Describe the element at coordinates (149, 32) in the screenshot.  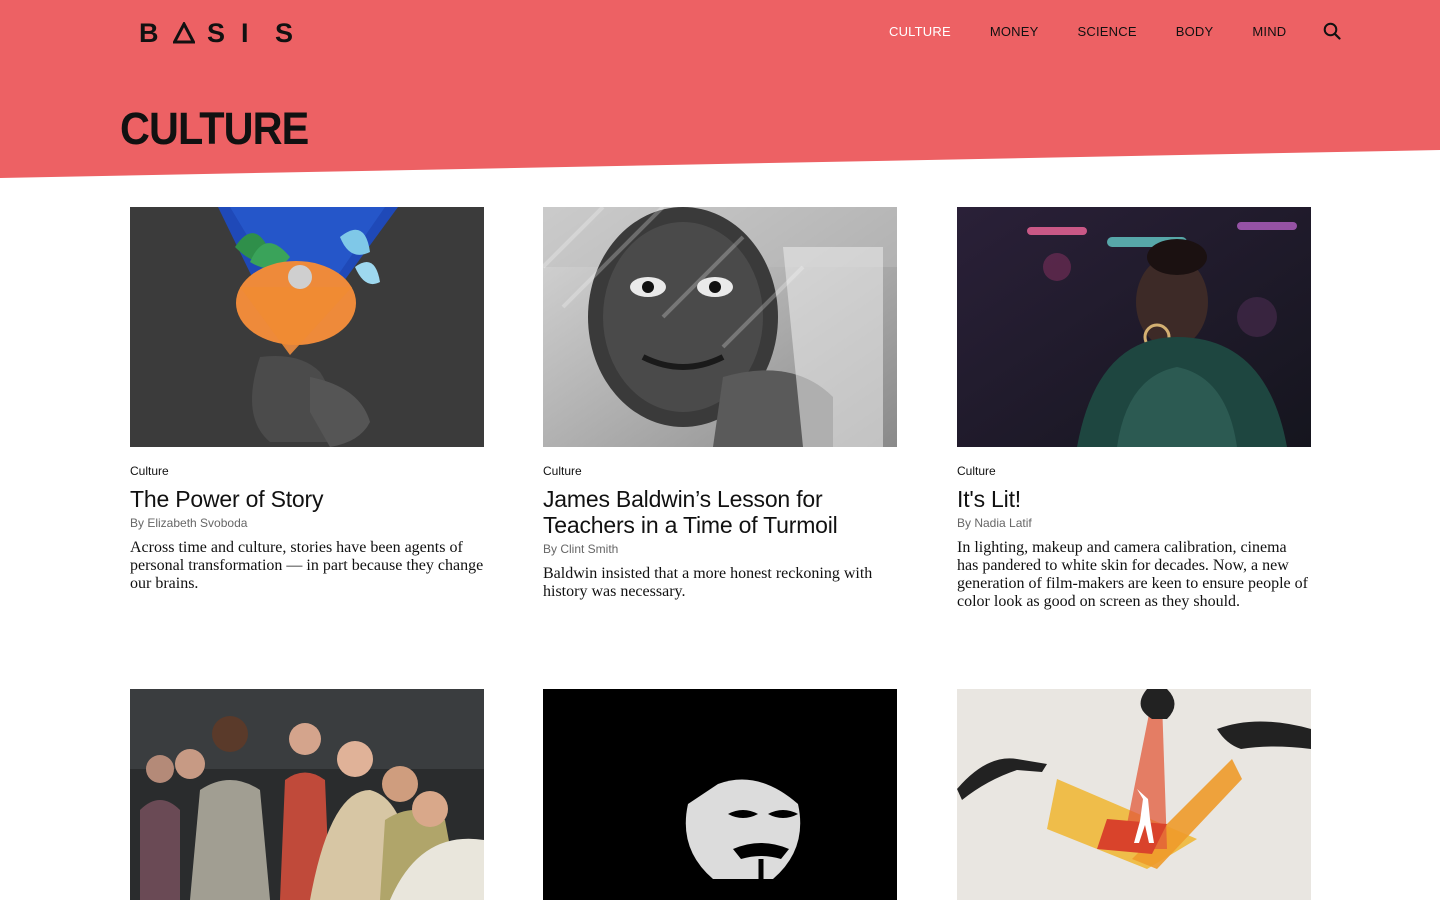
I see `logo-letter: B` at that location.